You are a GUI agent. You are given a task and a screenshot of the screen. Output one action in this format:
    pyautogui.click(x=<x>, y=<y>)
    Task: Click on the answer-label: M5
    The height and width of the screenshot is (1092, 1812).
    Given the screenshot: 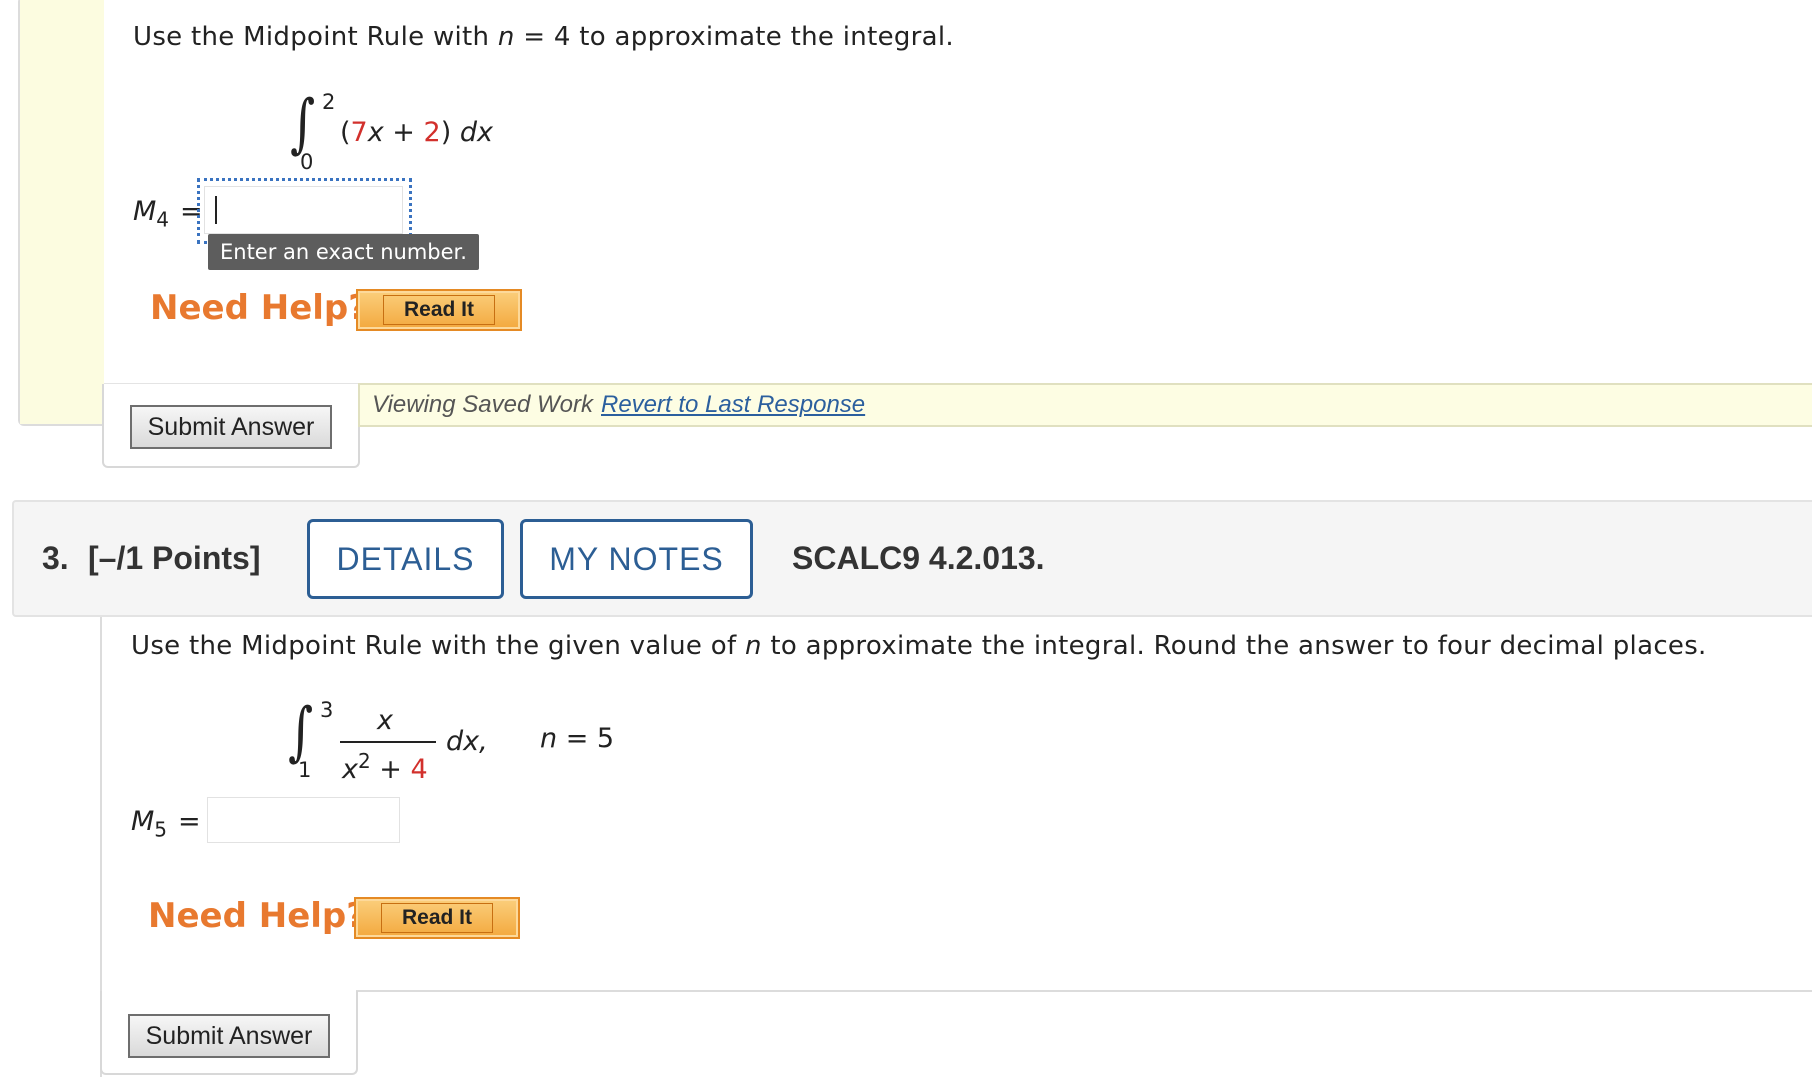 What is the action you would take?
    pyautogui.click(x=149, y=823)
    